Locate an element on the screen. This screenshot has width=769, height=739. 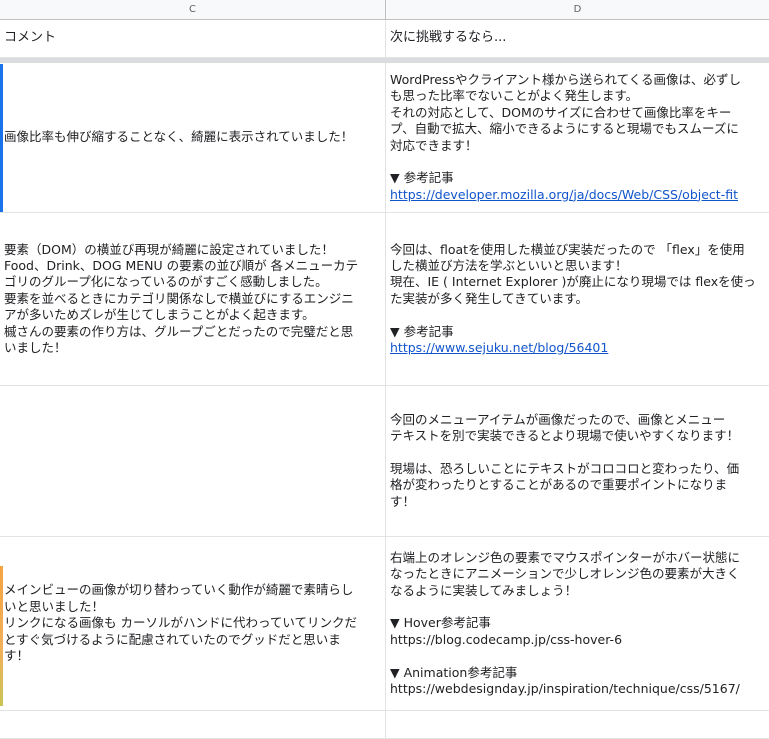
comment-cell-row1: 画像比率も伸び縮することなく、綺麗に表示されていました！ is located at coordinates (193, 138).